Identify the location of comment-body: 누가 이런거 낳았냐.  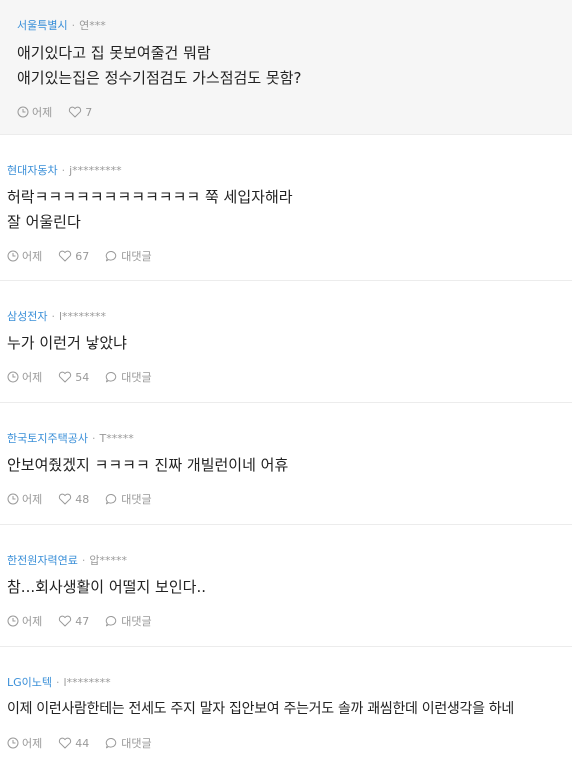
(289, 343).